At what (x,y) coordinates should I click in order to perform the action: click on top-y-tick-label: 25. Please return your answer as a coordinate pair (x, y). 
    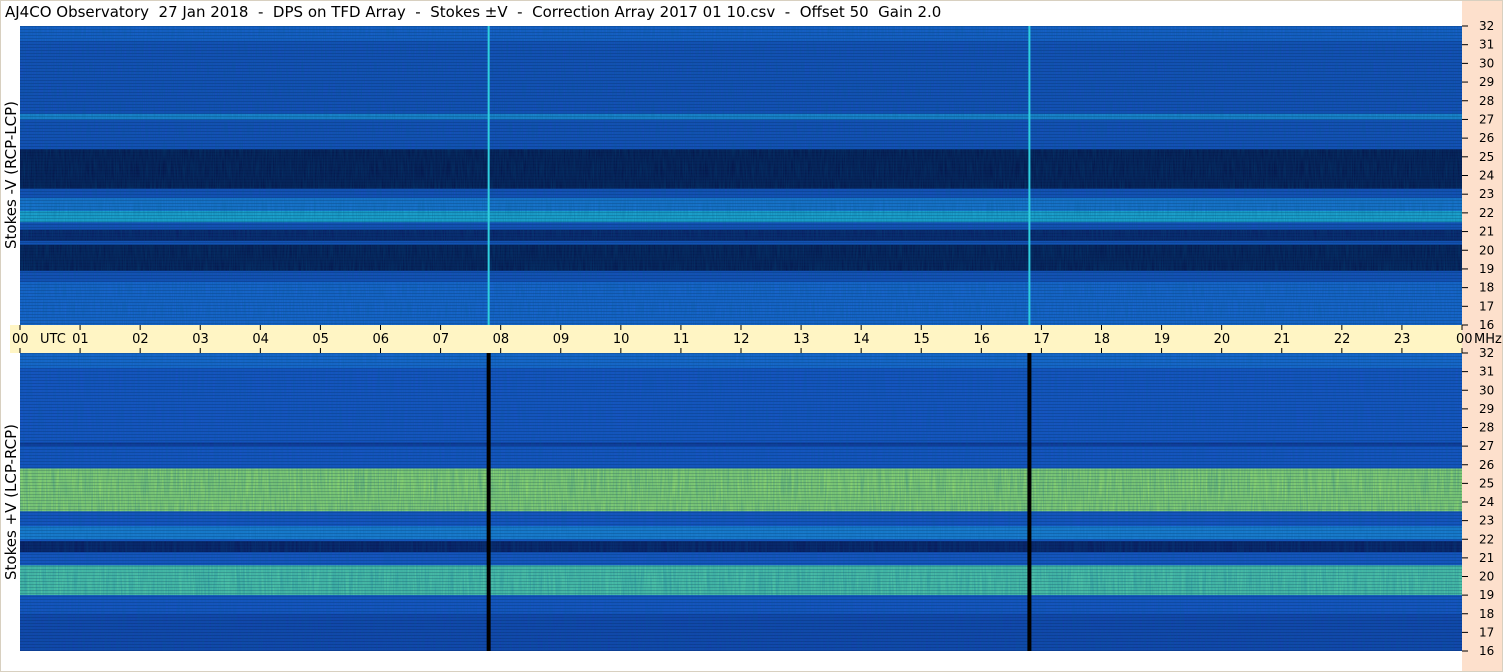
    Looking at the image, I should click on (1486, 157).